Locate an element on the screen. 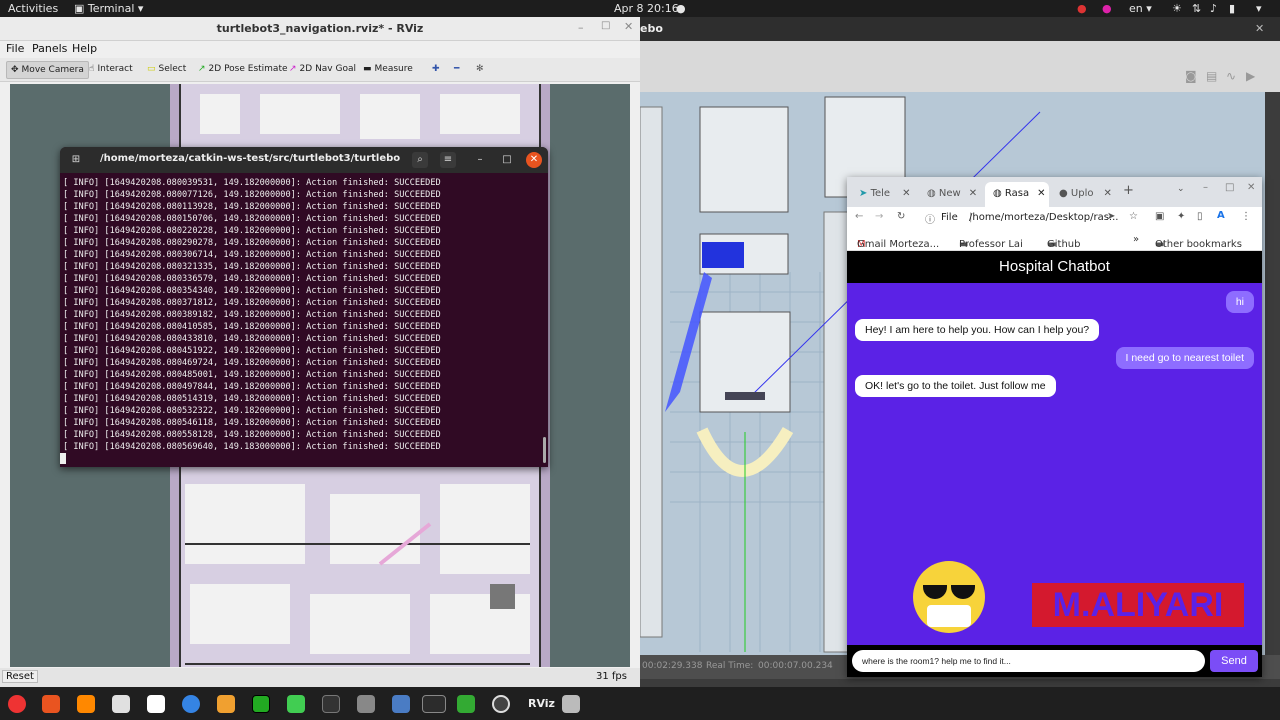  app-menu: ▣ Terminal ▾ is located at coordinates (108, 8).